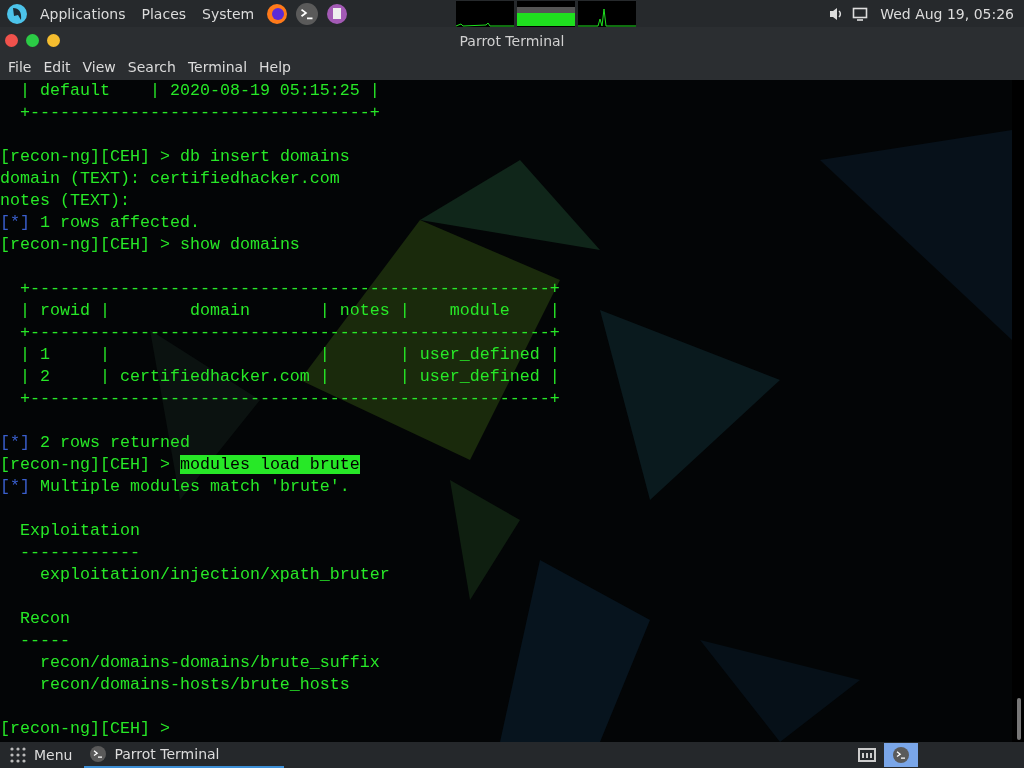 The height and width of the screenshot is (768, 1024). What do you see at coordinates (195, 486) in the screenshot?
I see `terminal-line: Multiple modules match 'brute'.` at bounding box center [195, 486].